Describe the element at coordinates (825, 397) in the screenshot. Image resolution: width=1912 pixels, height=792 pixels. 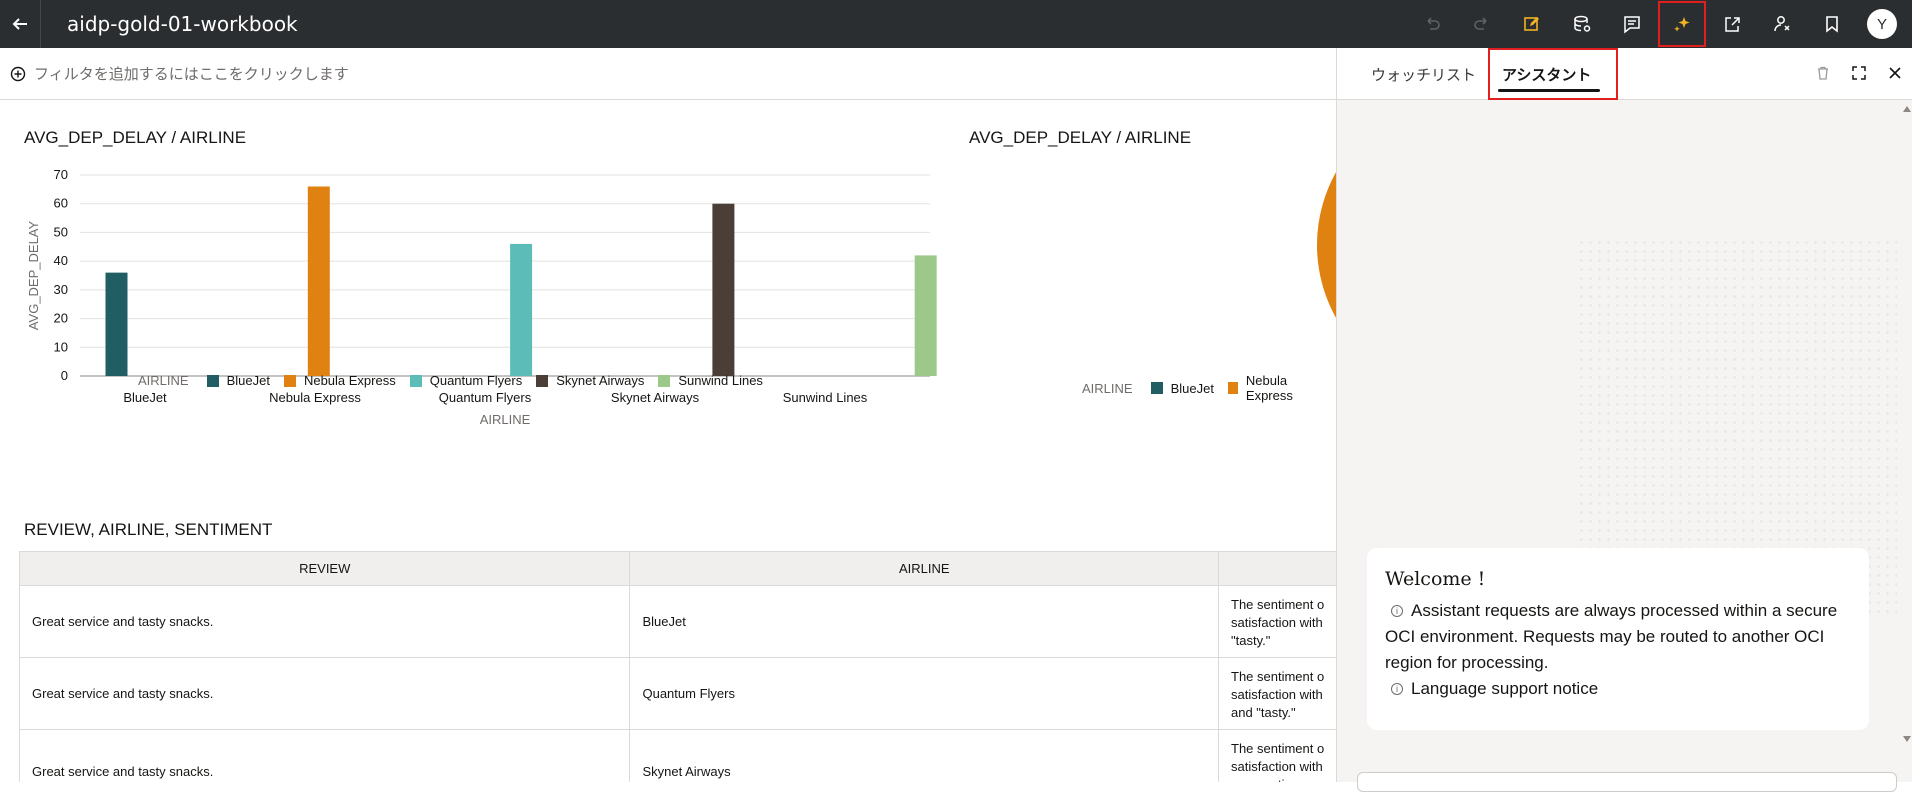
I see `x-tick-label: Sunwind Lines` at that location.